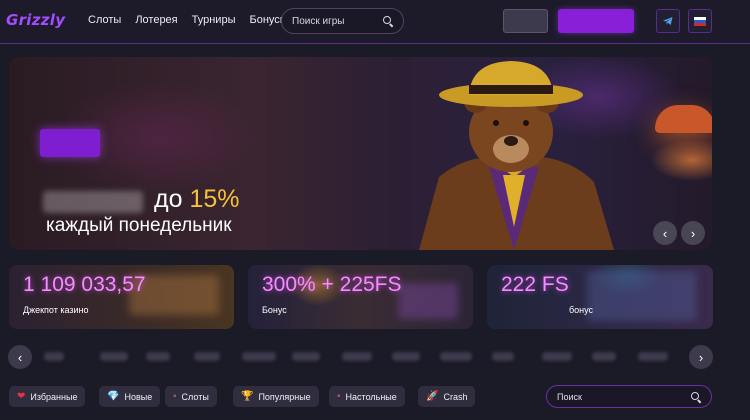 The height and width of the screenshot is (420, 750). I want to click on category-slots: ▪ Слоты, so click(191, 396).